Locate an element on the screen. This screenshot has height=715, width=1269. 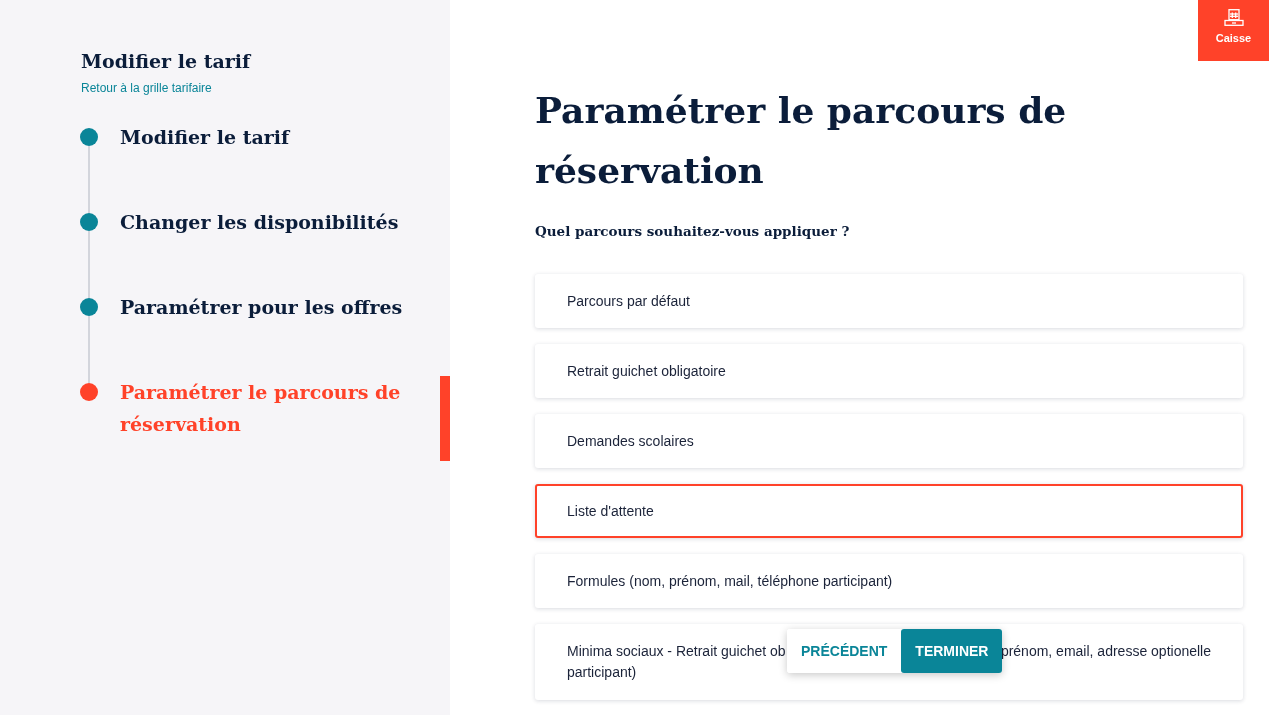
step-link: Modifier le tarif is located at coordinates (265, 163).